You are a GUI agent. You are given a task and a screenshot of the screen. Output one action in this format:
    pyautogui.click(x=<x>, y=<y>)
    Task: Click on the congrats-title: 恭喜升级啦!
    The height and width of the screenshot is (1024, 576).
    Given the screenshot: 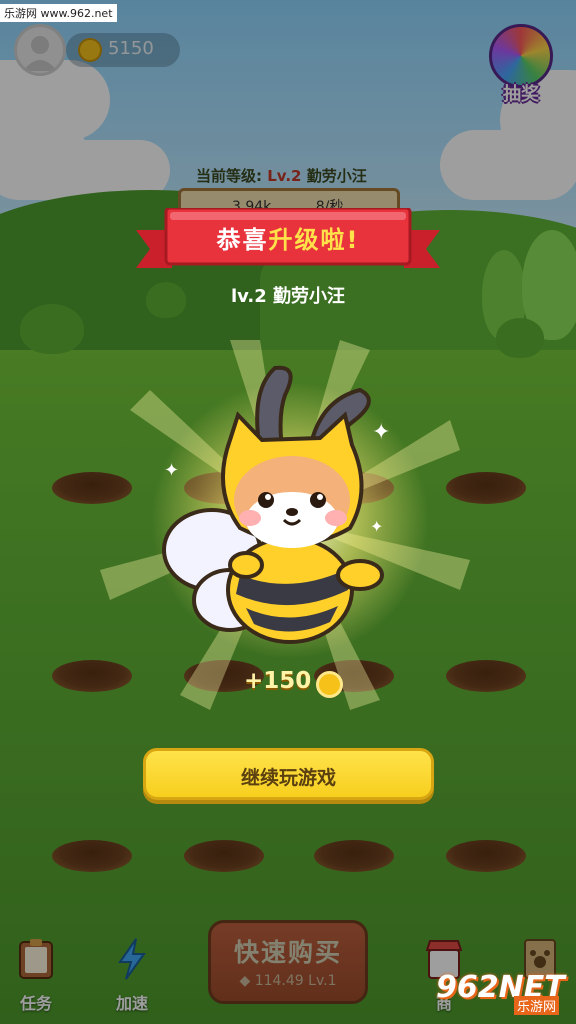 What is the action you would take?
    pyautogui.click(x=288, y=237)
    